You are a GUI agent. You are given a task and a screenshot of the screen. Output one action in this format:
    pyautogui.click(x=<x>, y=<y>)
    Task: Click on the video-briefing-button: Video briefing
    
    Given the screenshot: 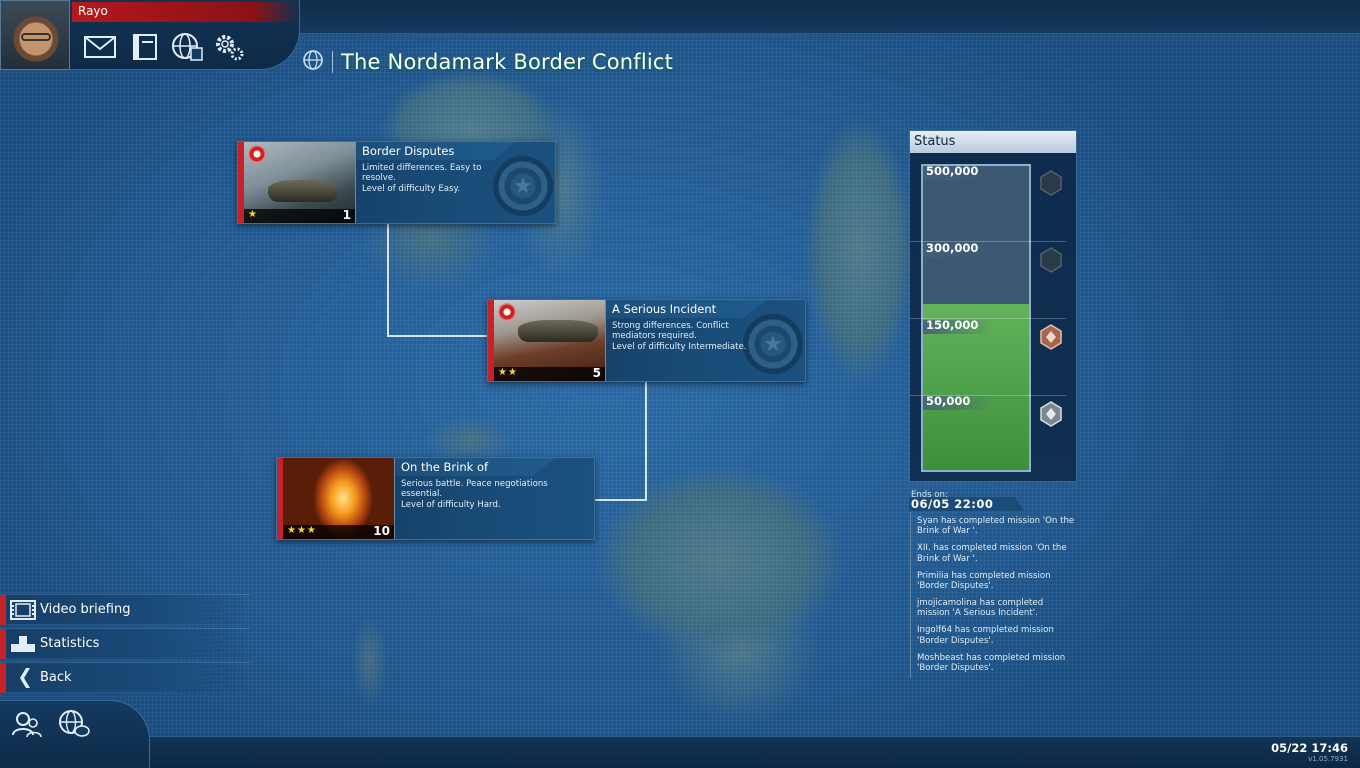 What is the action you would take?
    pyautogui.click(x=125, y=609)
    